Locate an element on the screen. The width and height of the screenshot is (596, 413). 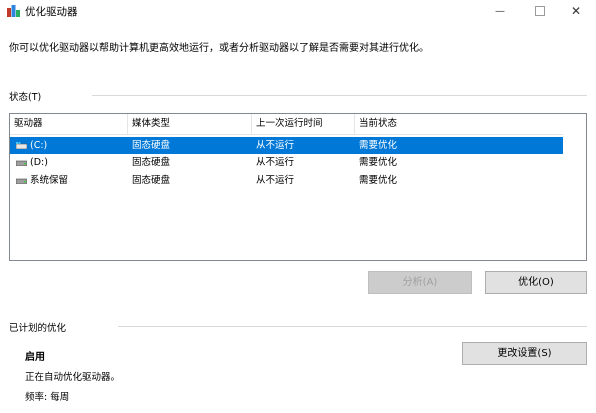
list-header: 驱动器 媒体类型 上一次运行时间 当前状态 is located at coordinates (286, 124).